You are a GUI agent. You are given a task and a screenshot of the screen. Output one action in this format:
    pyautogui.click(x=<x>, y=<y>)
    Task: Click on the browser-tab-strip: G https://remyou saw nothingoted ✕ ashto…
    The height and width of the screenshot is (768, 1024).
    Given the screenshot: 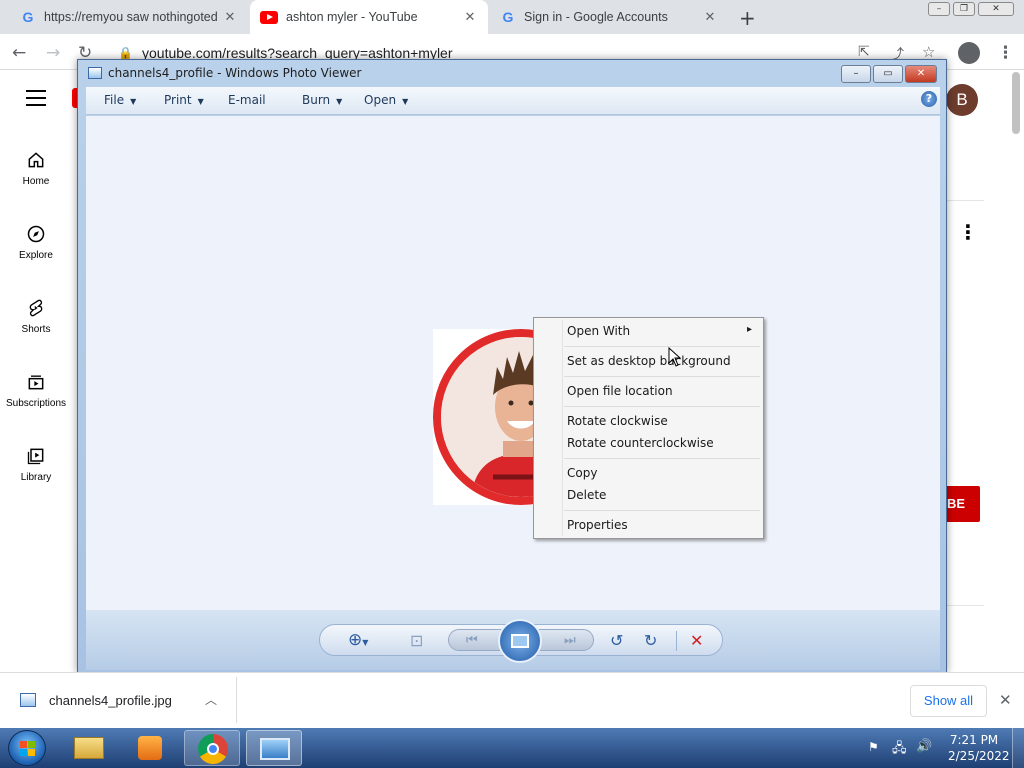 What is the action you would take?
    pyautogui.click(x=512, y=17)
    